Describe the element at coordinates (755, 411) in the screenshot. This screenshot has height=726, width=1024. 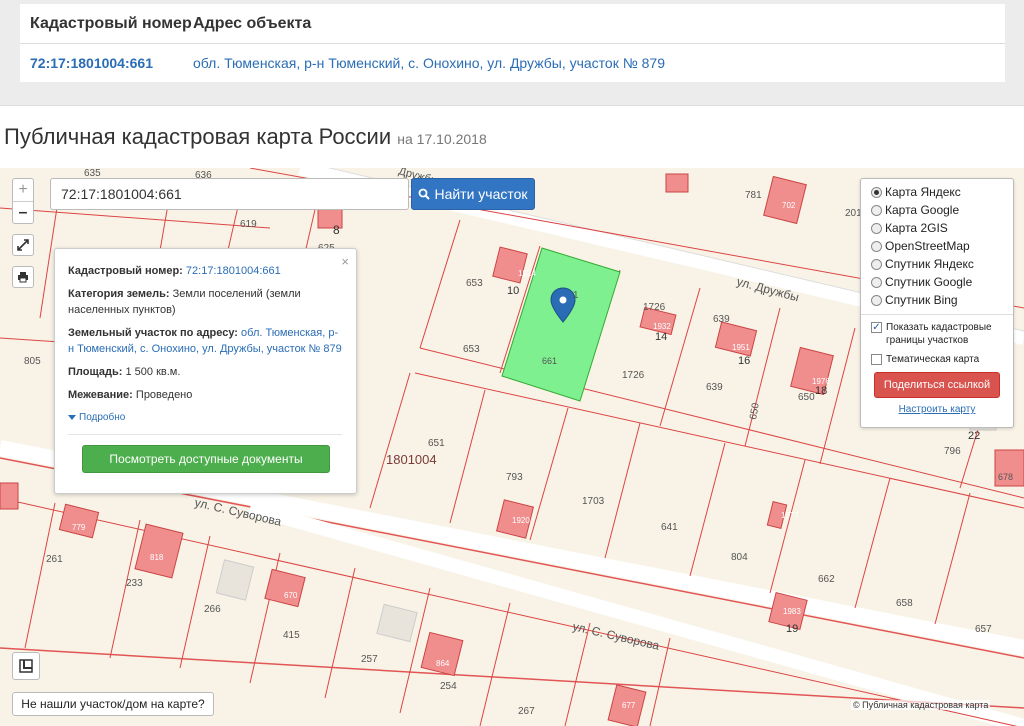
I see `parcel-label: 650` at that location.